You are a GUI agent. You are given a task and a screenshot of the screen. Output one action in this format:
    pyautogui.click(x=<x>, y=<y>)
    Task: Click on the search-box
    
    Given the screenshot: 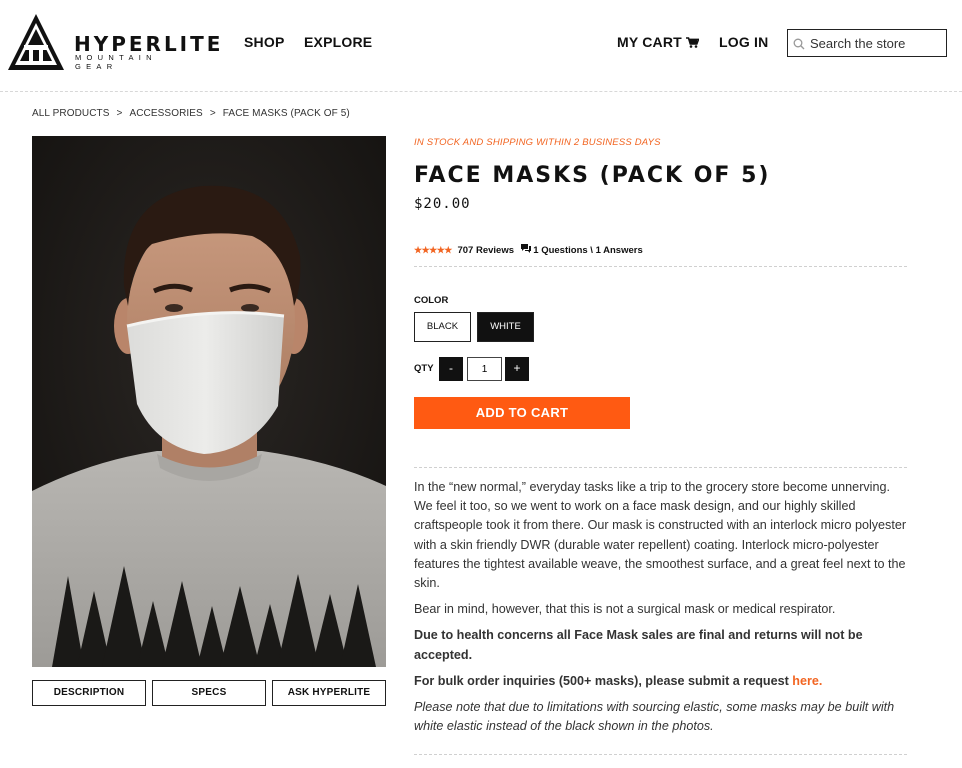 What is the action you would take?
    pyautogui.click(x=867, y=43)
    